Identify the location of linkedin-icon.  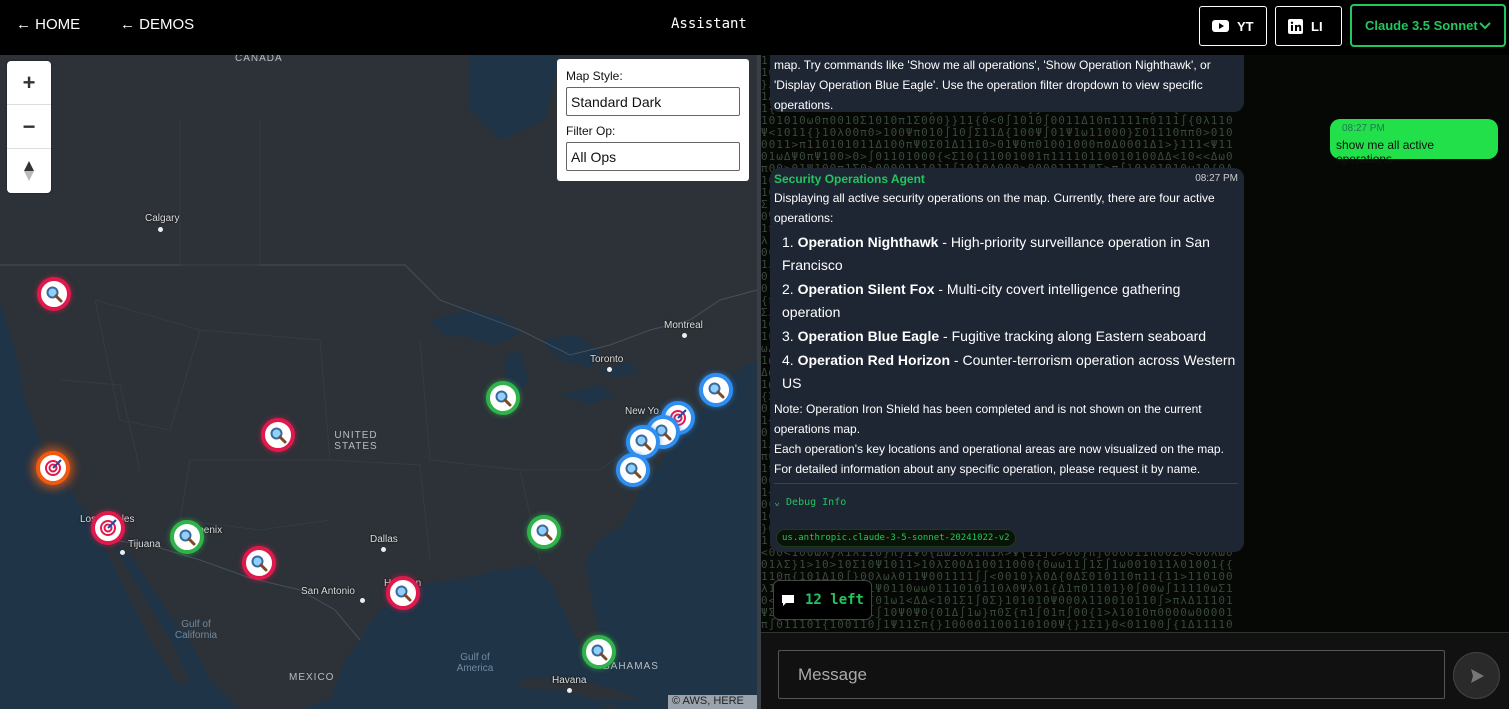
(1295, 26).